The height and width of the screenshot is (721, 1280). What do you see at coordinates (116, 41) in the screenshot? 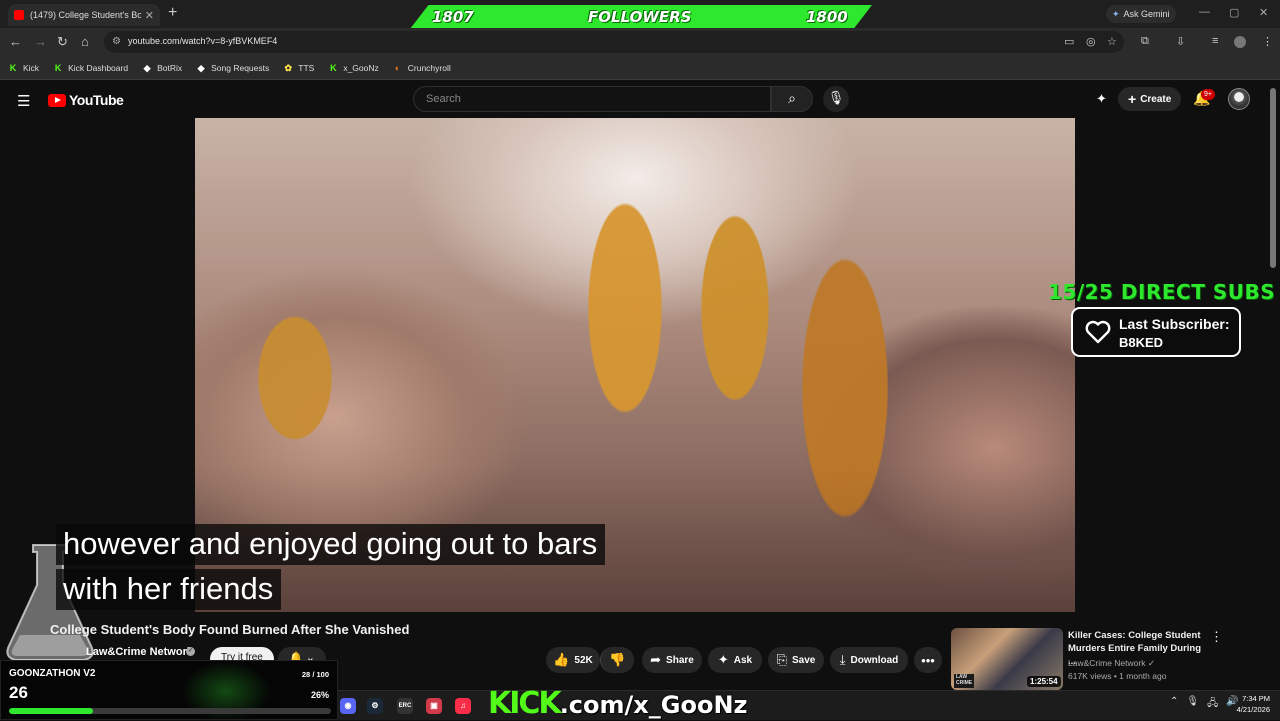
I see `site-info-icon: ⚙` at bounding box center [116, 41].